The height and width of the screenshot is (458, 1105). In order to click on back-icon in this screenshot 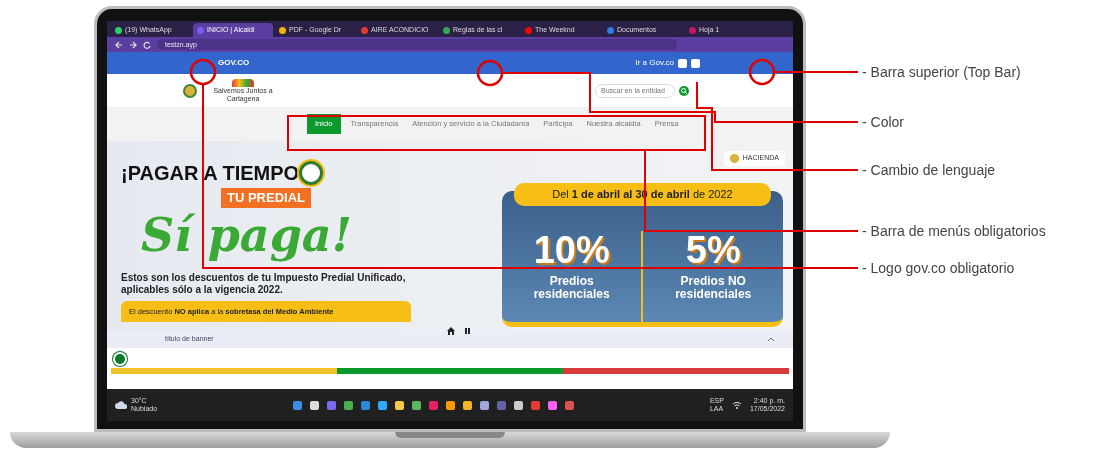, I will do `click(119, 44)`.